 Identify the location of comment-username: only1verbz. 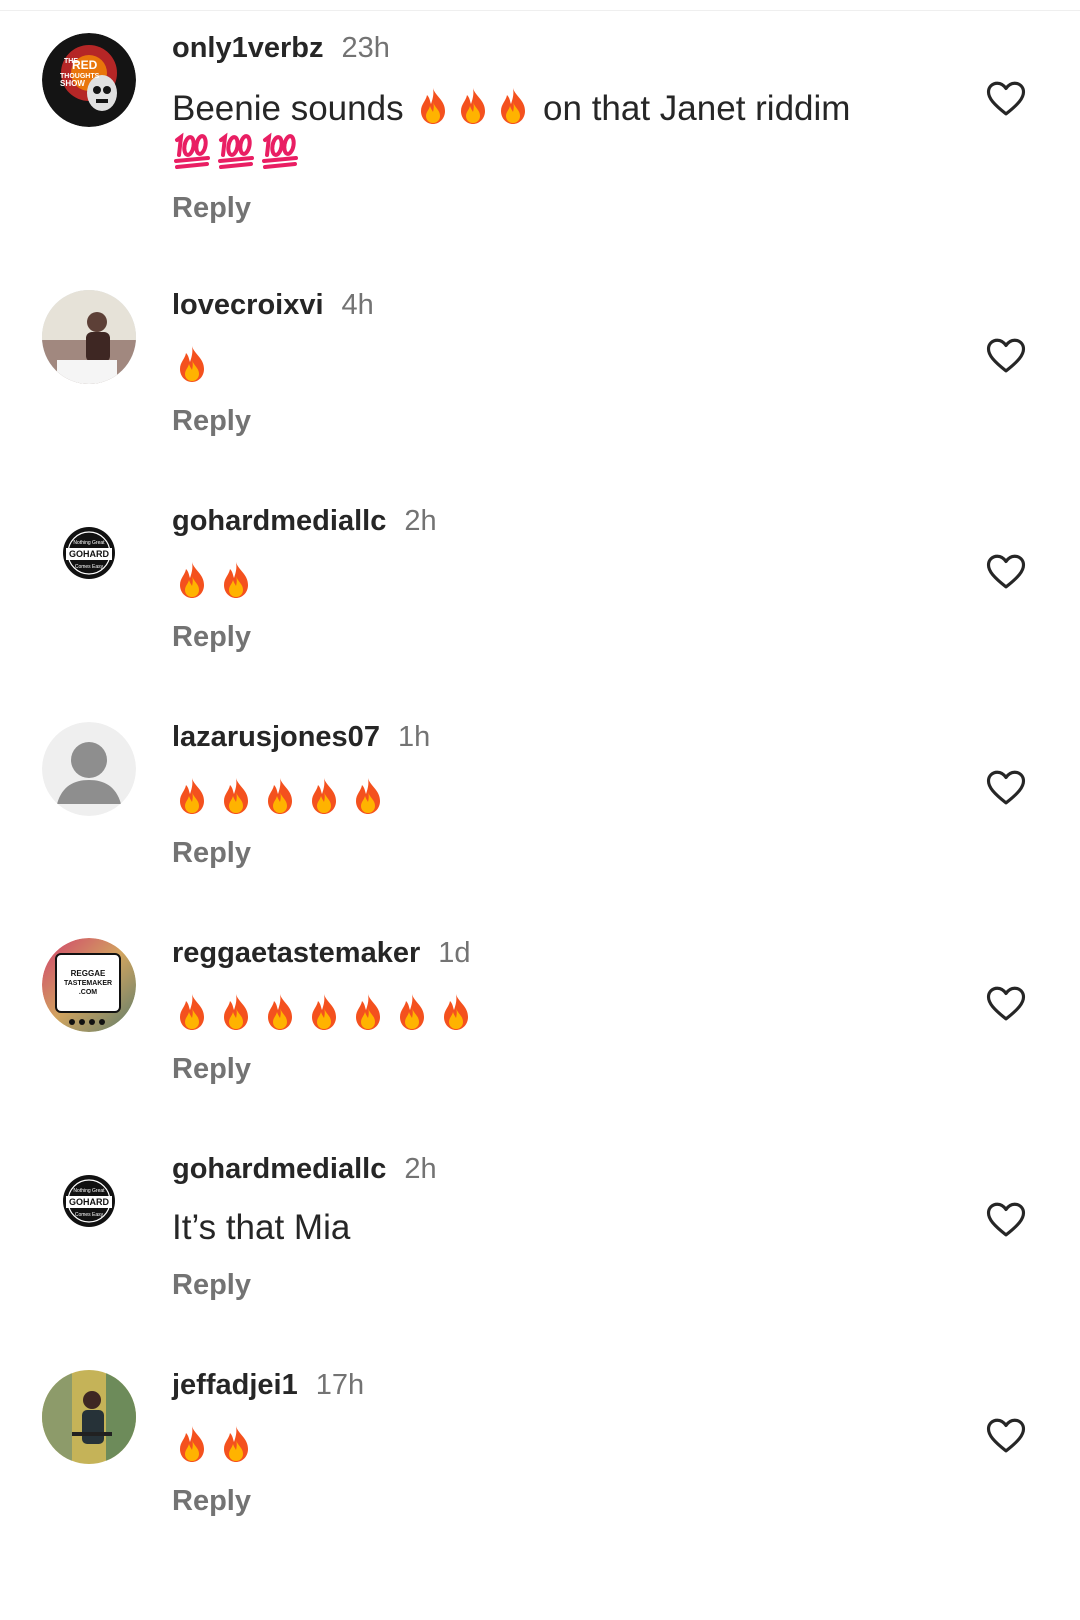
(248, 48).